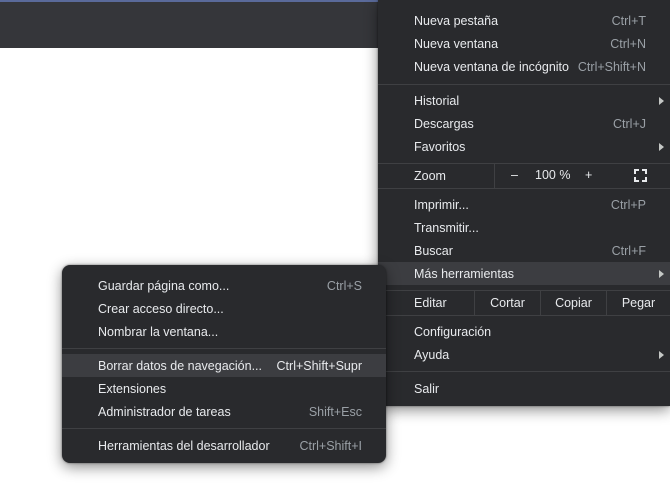  I want to click on menu-item-shortcut: Ctrl+P, so click(628, 204).